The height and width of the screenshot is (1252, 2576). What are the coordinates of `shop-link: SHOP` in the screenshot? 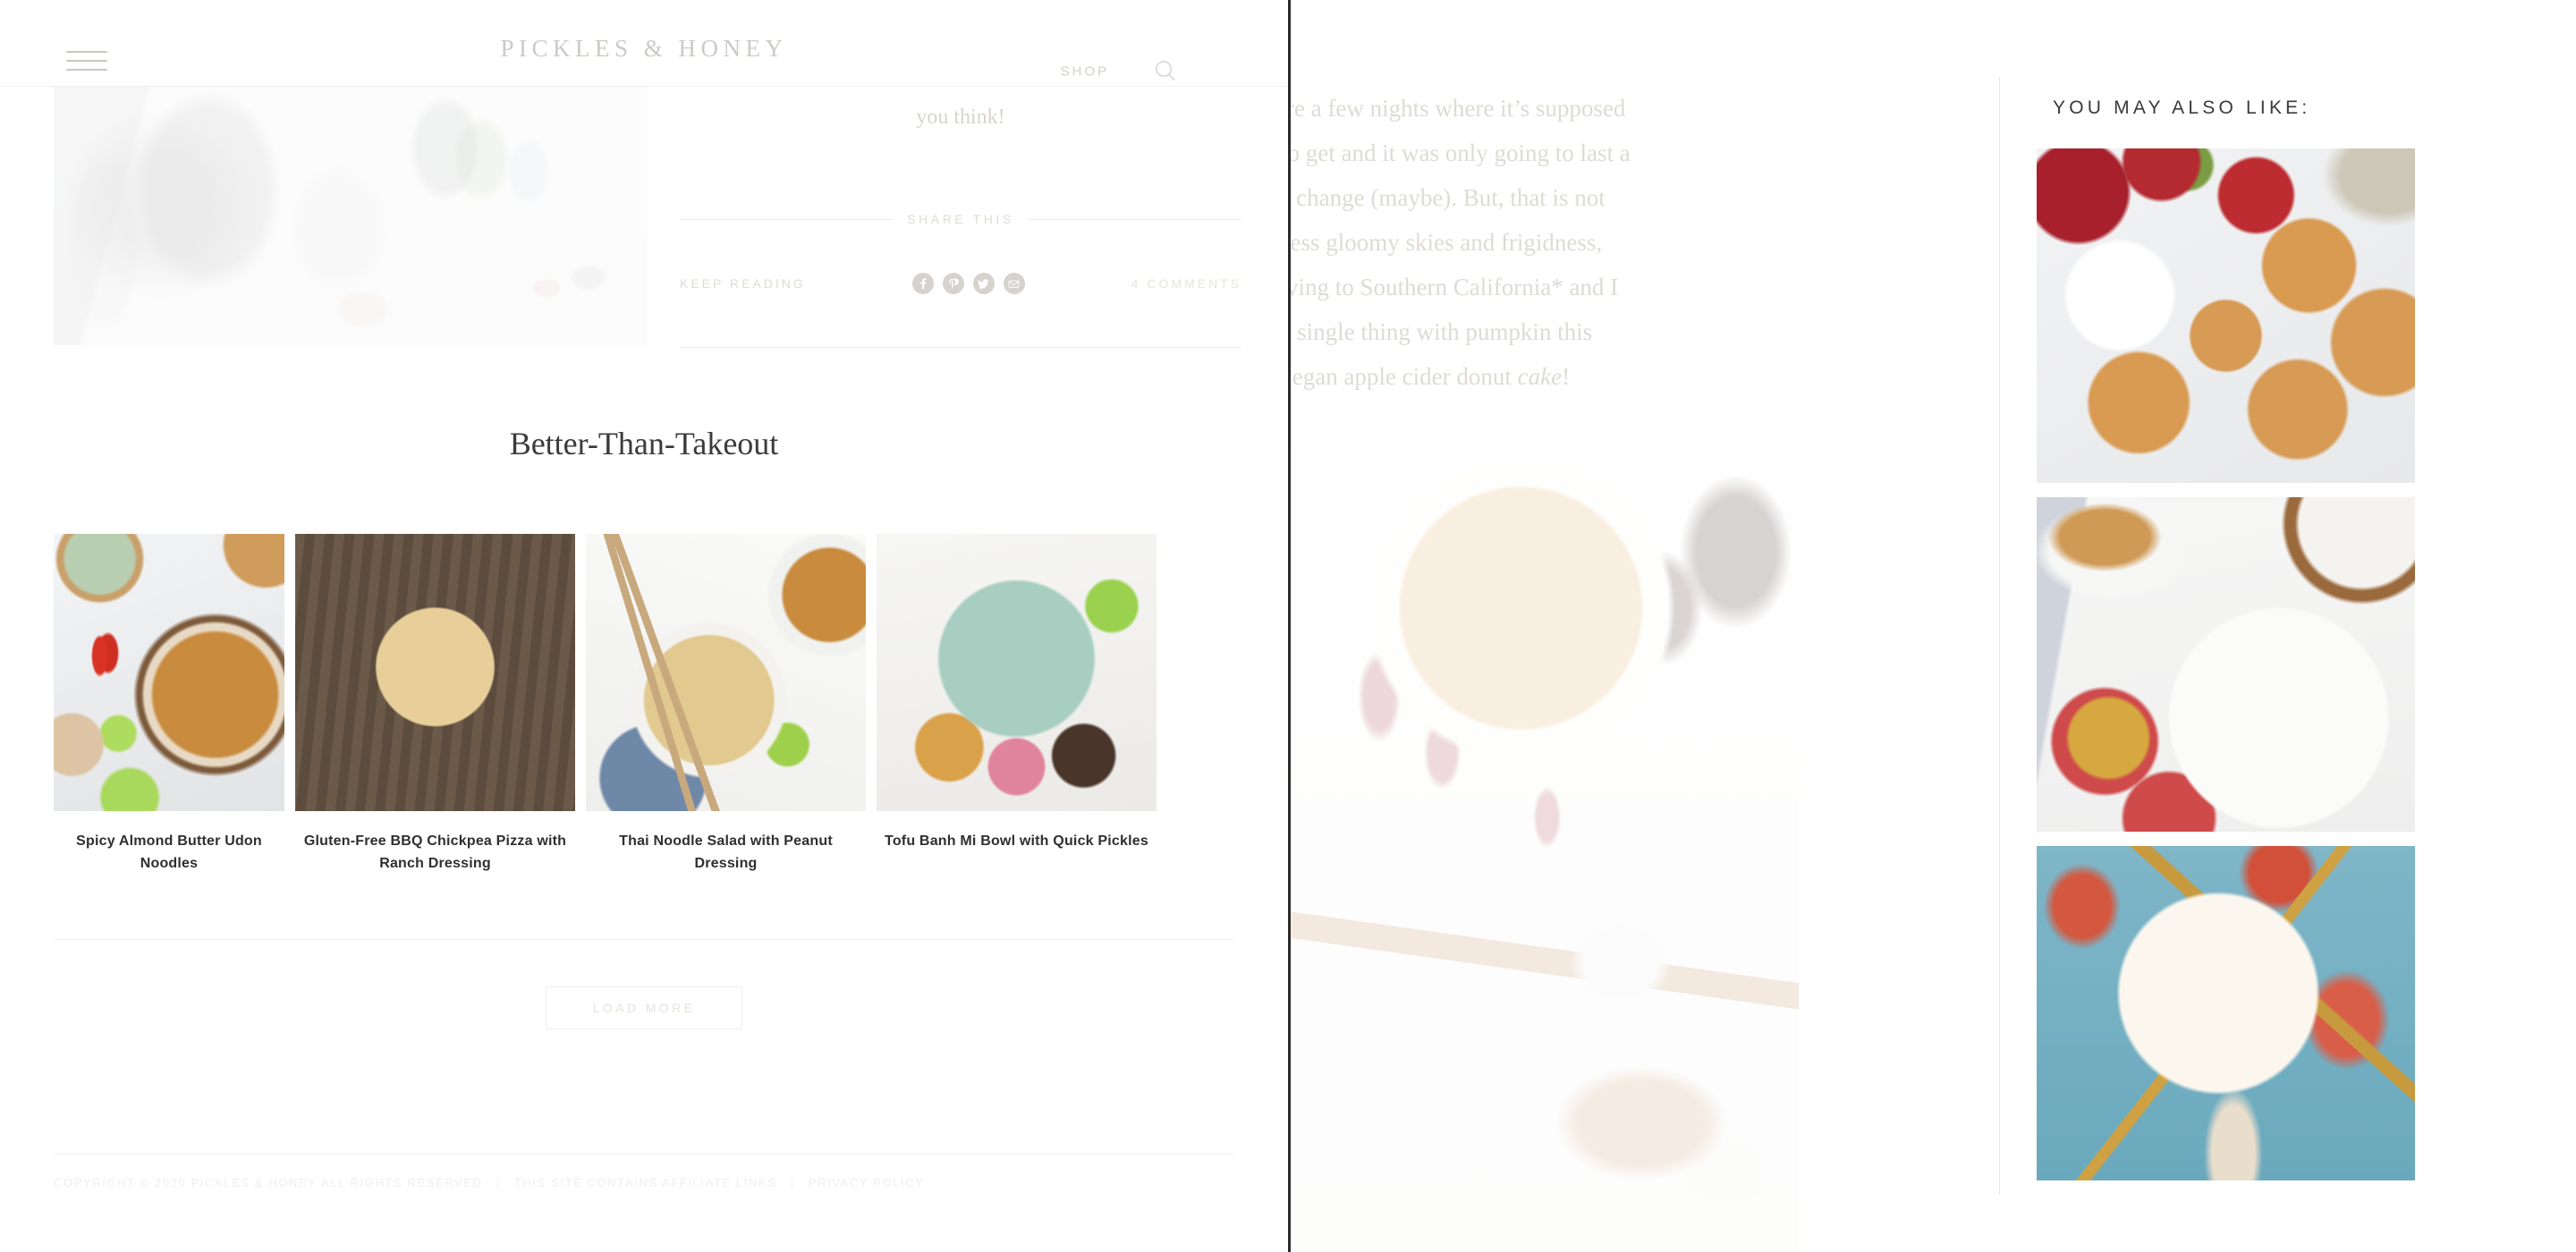 It's located at (1084, 72).